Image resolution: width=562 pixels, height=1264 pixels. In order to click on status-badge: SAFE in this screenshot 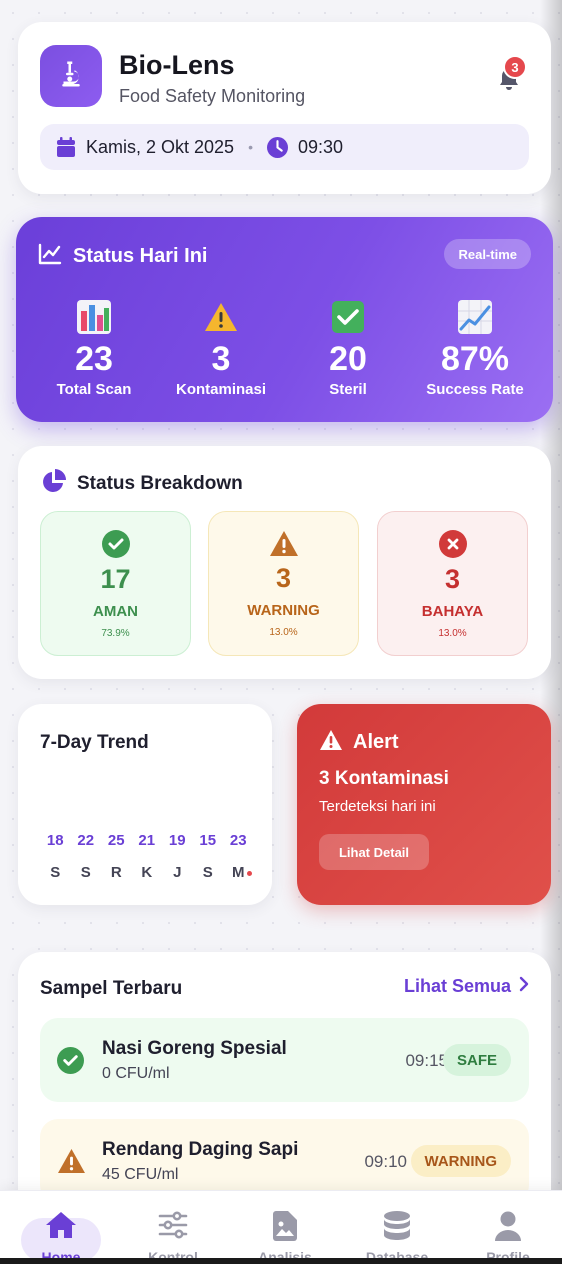, I will do `click(476, 1060)`.